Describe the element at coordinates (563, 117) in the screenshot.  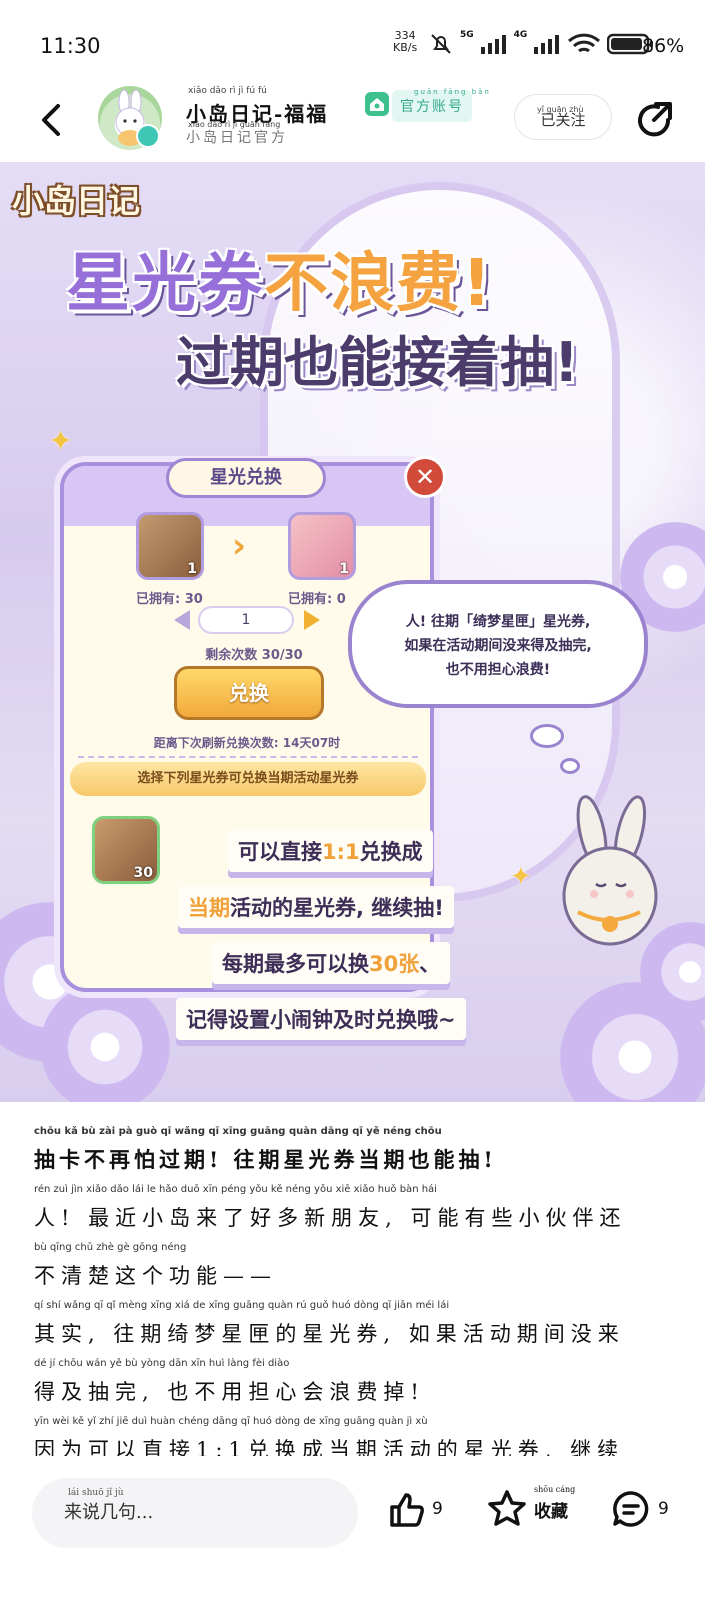
I see `follow-button: yǐ guān zhù 已关注` at that location.